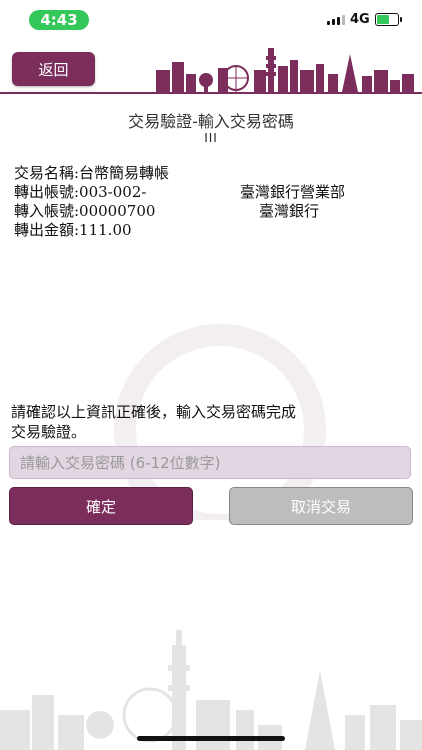  Describe the element at coordinates (336, 20) in the screenshot. I see `signal-icon` at that location.